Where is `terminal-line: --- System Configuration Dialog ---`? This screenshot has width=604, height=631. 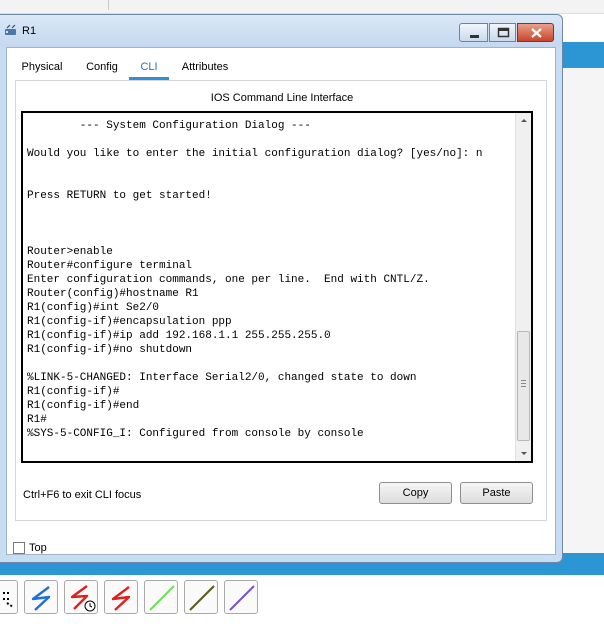 terminal-line: --- System Configuration Dialog --- is located at coordinates (169, 126).